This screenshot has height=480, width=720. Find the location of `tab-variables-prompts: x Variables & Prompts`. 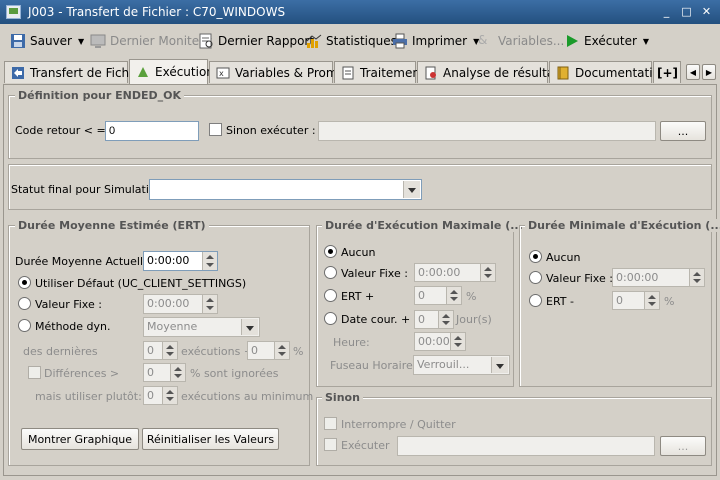

tab-variables-prompts: x Variables & Prompts is located at coordinates (282, 72).